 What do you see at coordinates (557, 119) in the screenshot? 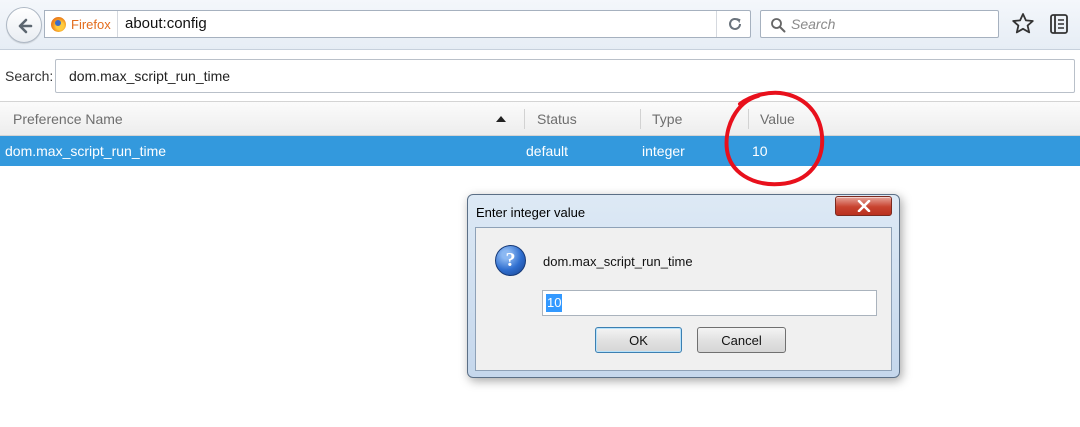
I see `column-header-status: Status` at bounding box center [557, 119].